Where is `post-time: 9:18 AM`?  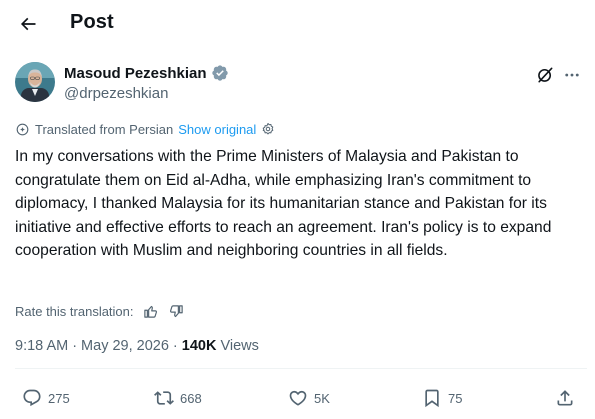 post-time: 9:18 AM is located at coordinates (41, 346).